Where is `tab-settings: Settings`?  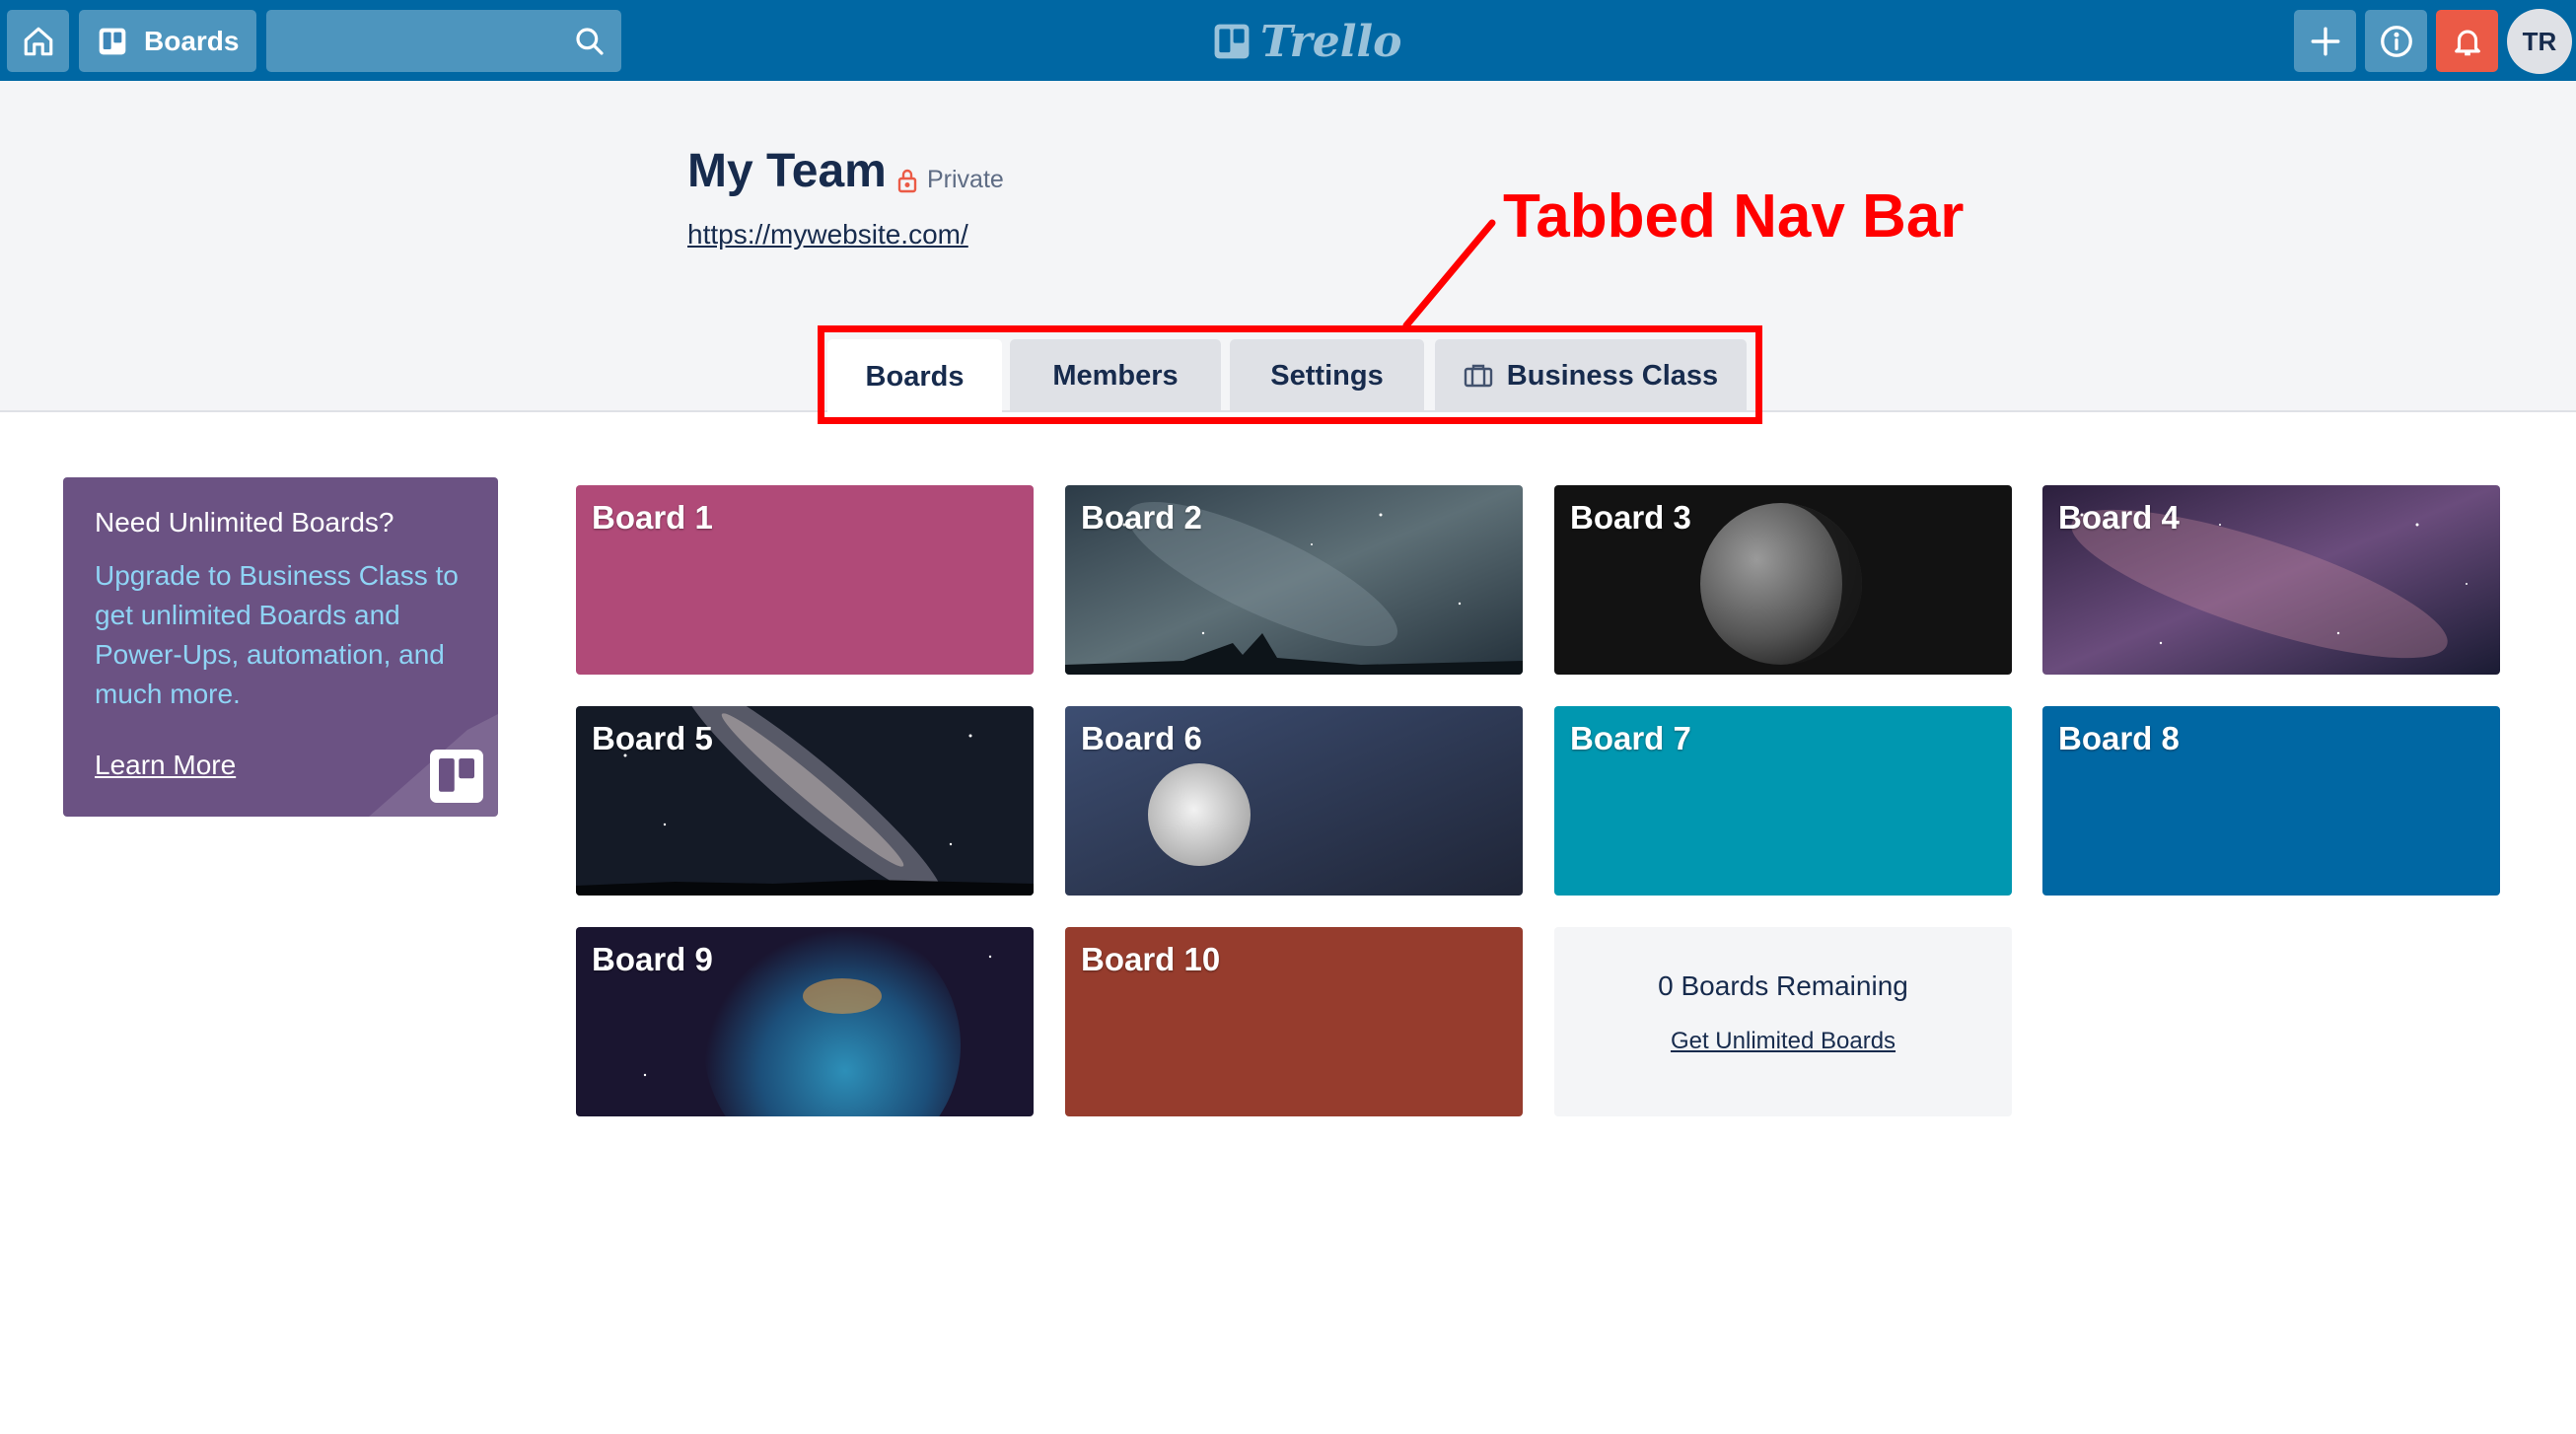 tab-settings: Settings is located at coordinates (1327, 375).